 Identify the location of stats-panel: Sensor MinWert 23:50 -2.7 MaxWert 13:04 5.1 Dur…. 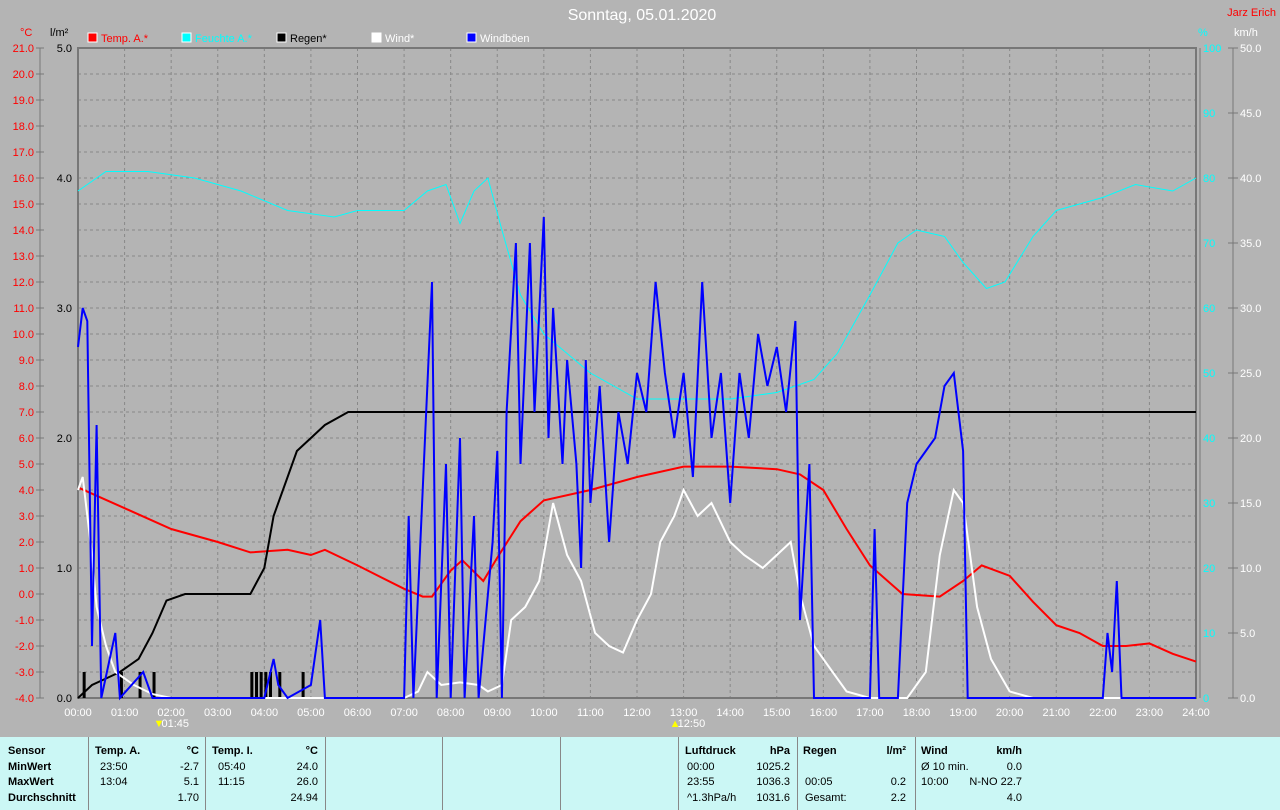
(640, 773).